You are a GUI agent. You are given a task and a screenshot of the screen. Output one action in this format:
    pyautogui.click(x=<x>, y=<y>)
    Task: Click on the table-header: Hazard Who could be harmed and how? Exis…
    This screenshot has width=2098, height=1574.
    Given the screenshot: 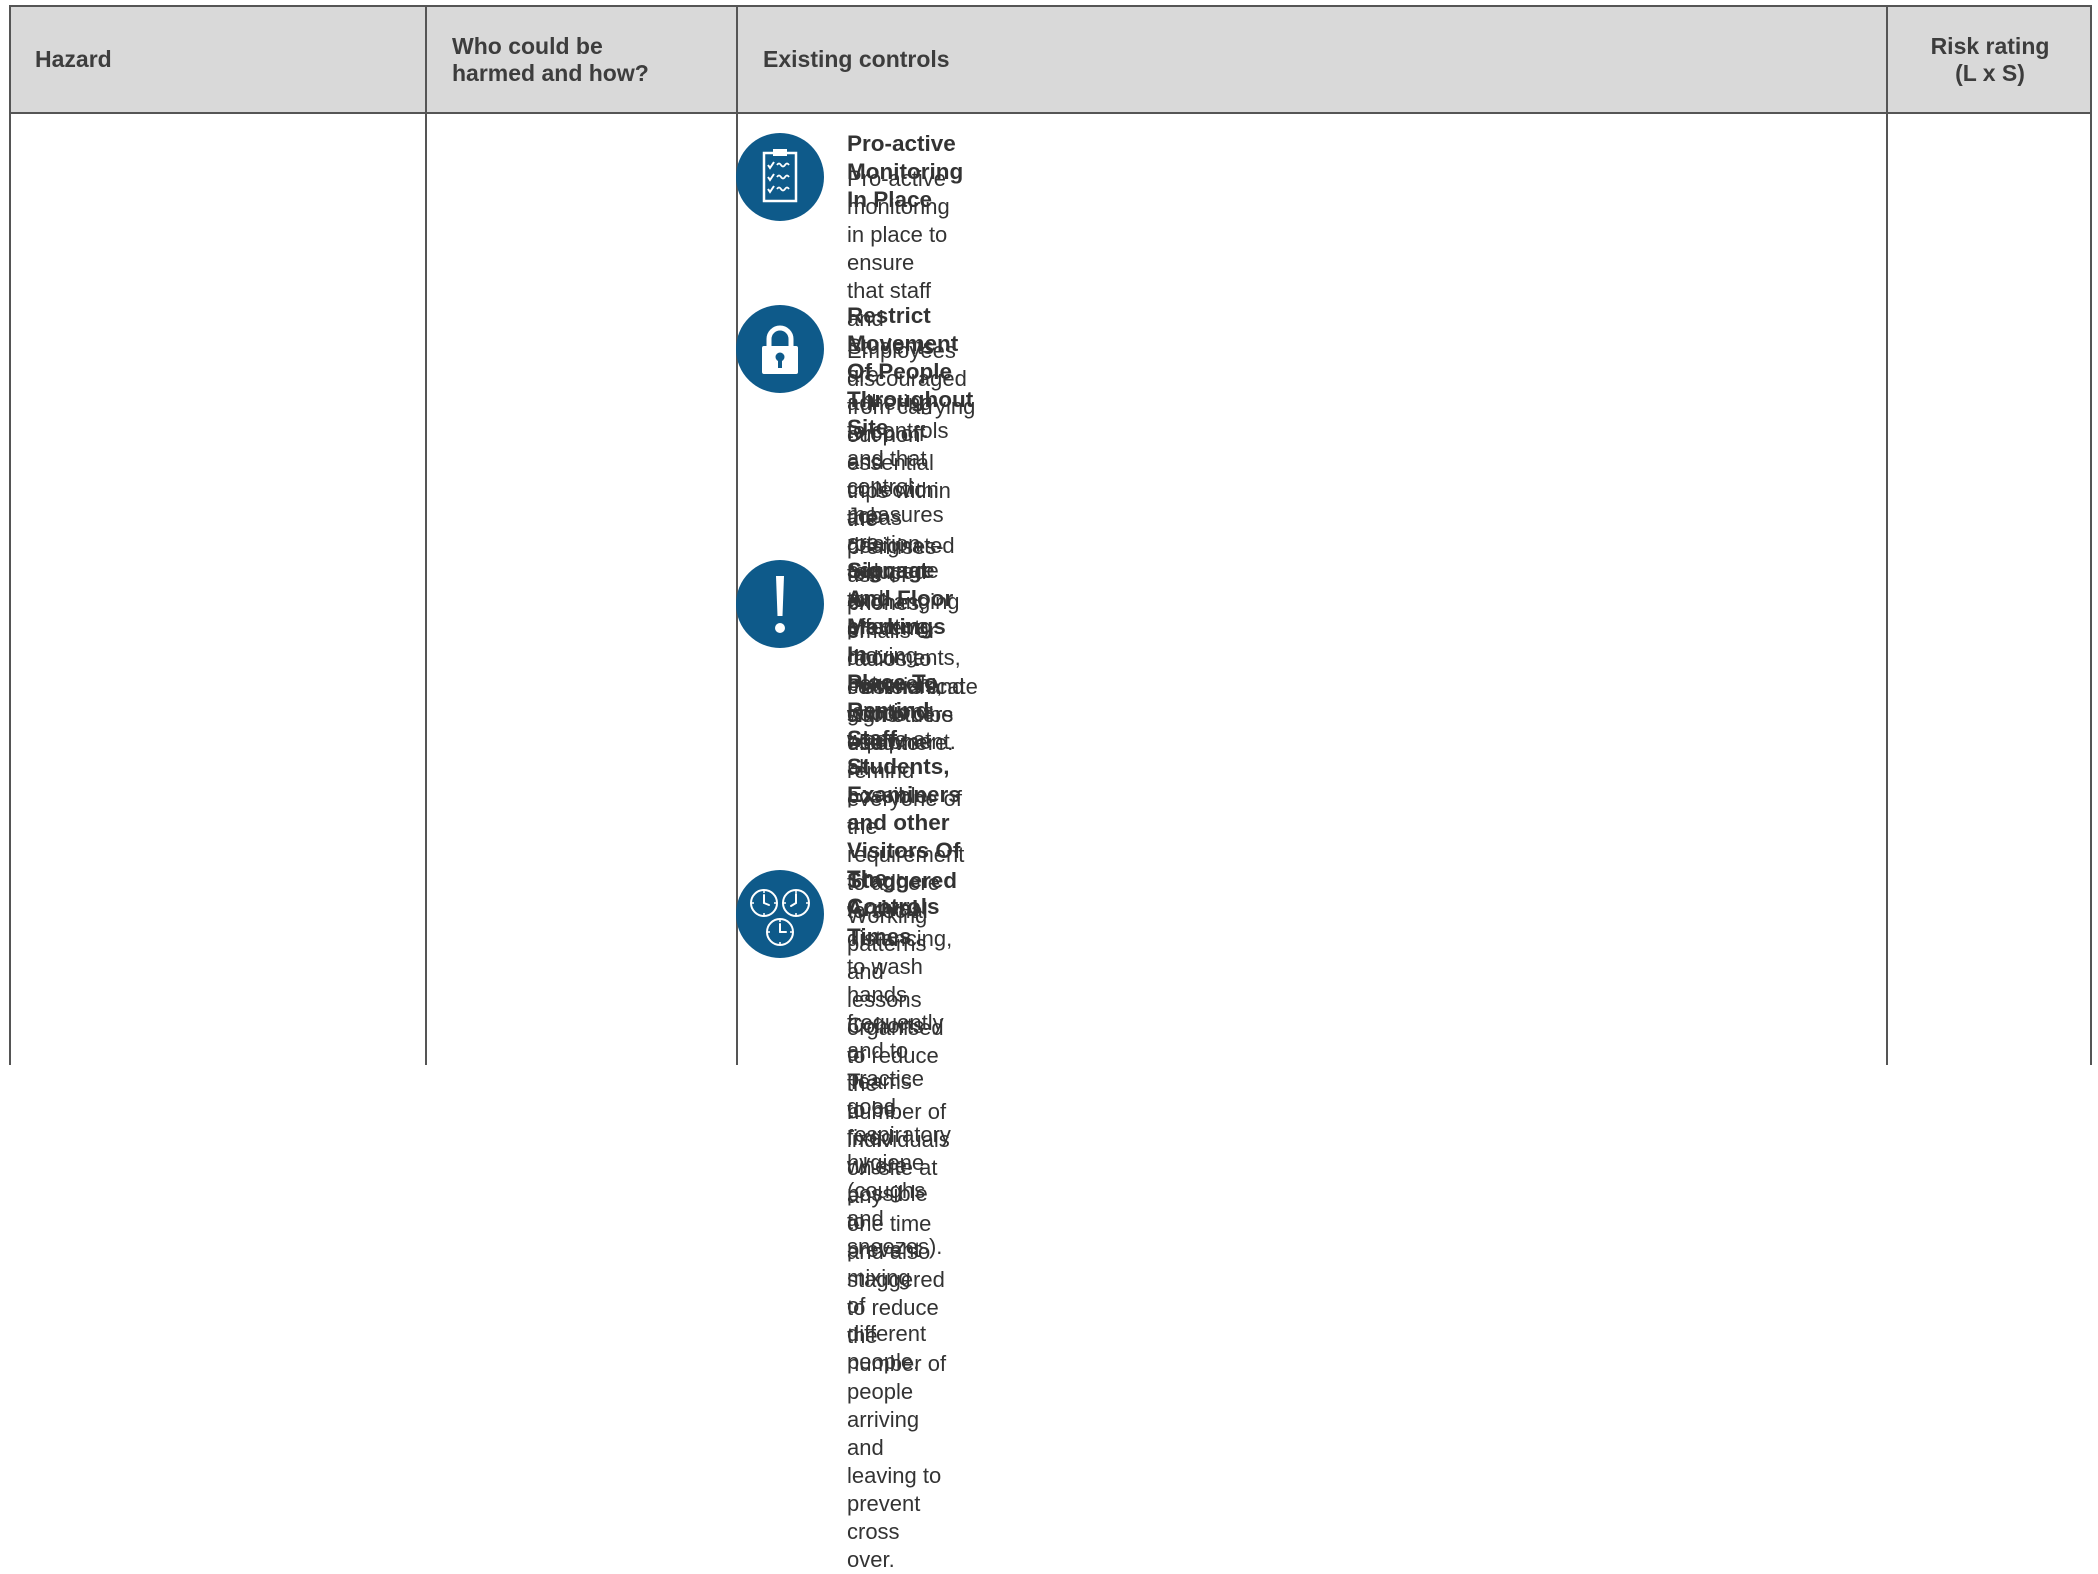 What is the action you would take?
    pyautogui.click(x=1050, y=60)
    